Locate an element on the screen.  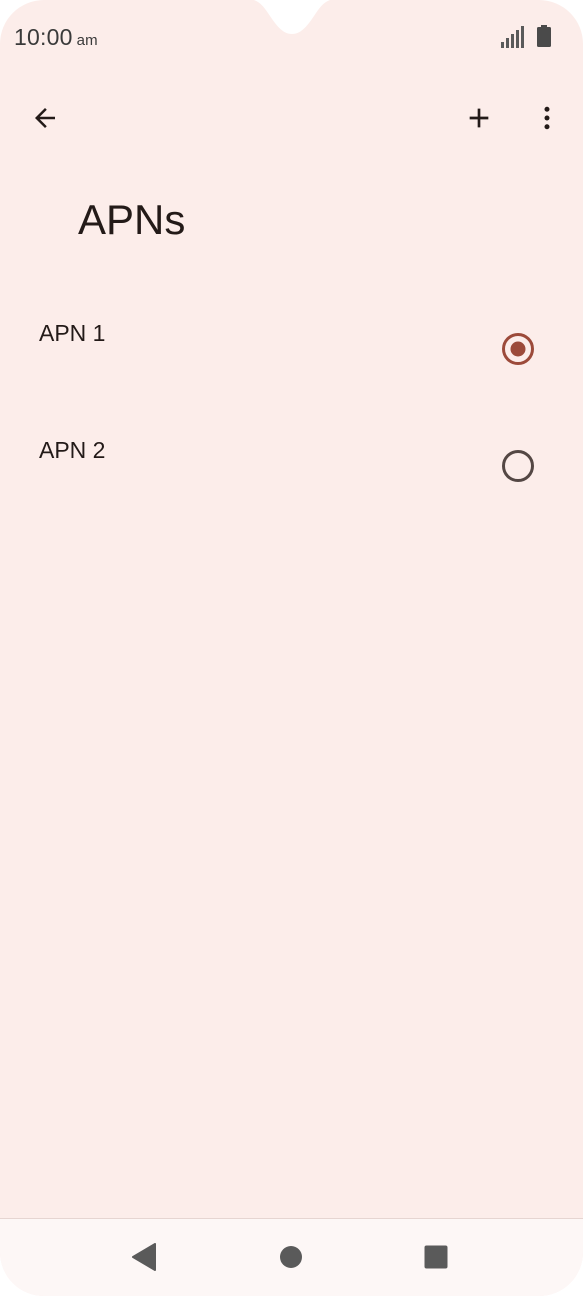
status-time: 10:00 am is located at coordinates (56, 37).